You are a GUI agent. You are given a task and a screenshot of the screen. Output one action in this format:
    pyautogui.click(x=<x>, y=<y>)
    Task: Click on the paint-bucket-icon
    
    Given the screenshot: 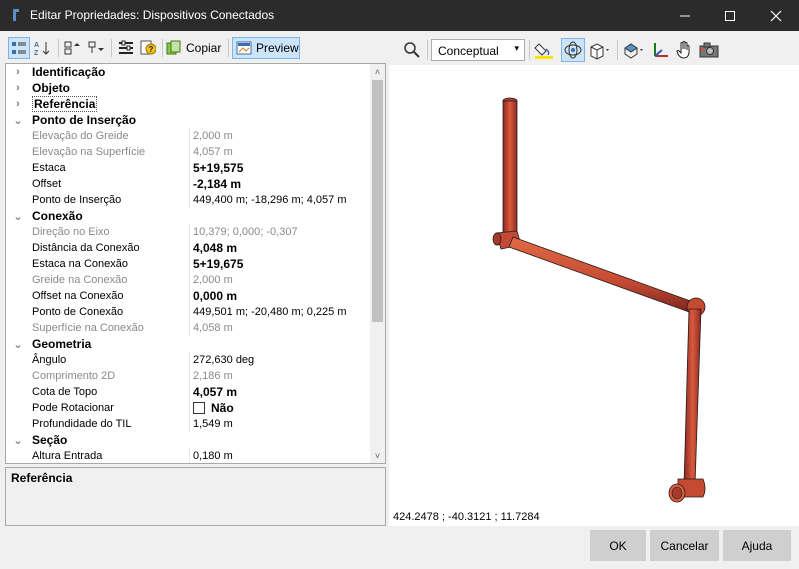 What is the action you would take?
    pyautogui.click(x=543, y=51)
    